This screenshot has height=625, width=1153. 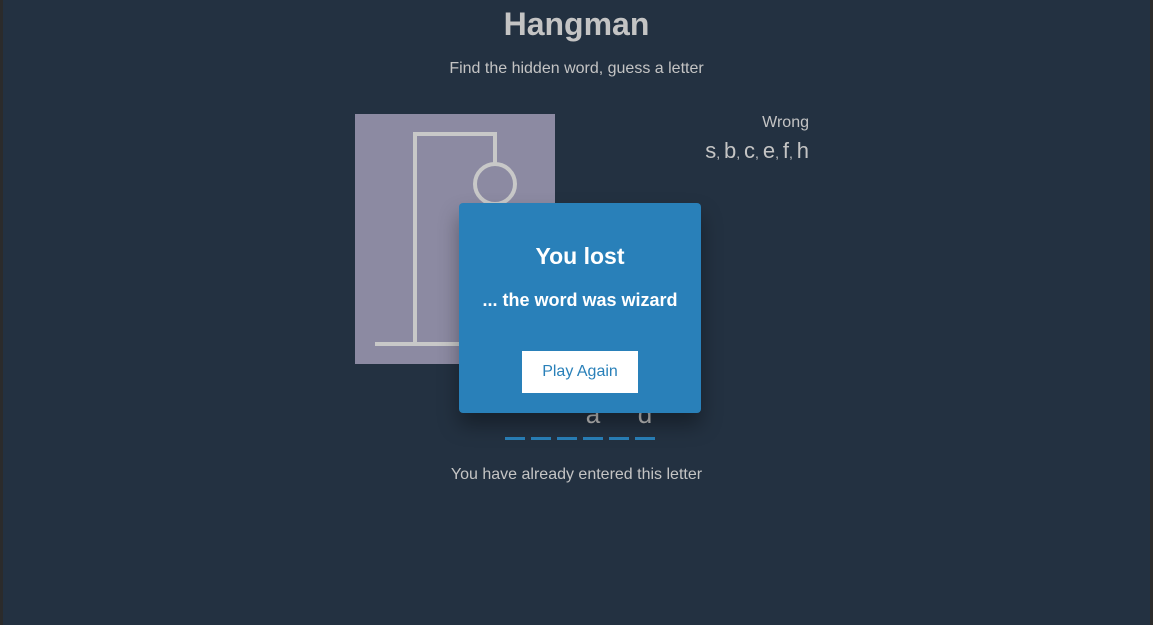 I want to click on popup-title: You lost, so click(x=580, y=256).